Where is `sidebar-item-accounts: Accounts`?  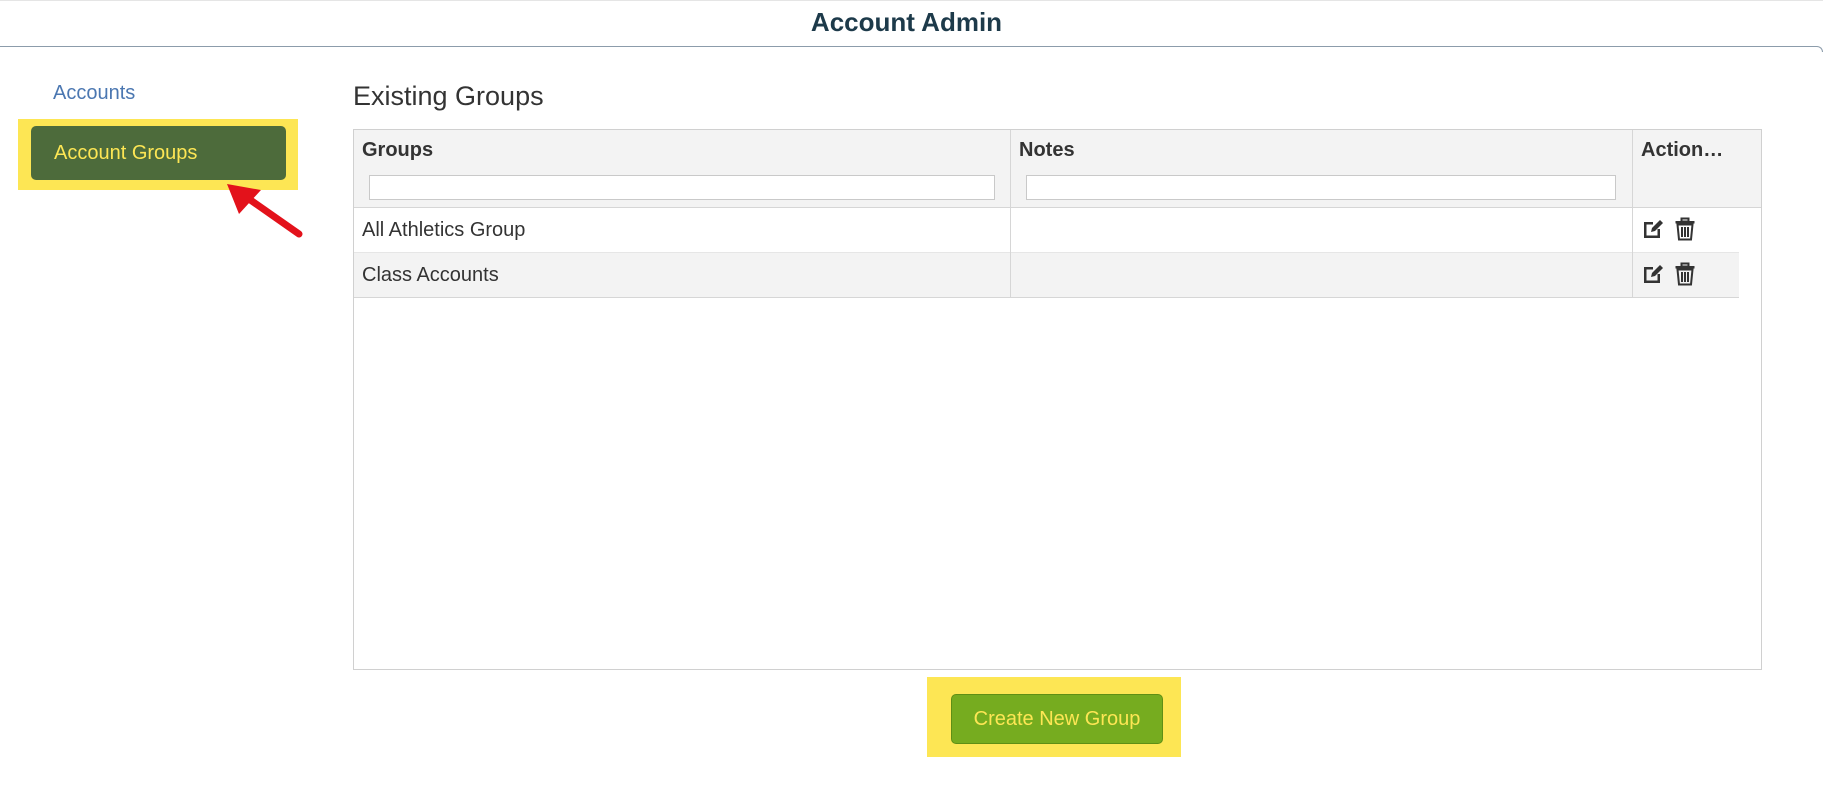 sidebar-item-accounts: Accounts is located at coordinates (94, 93).